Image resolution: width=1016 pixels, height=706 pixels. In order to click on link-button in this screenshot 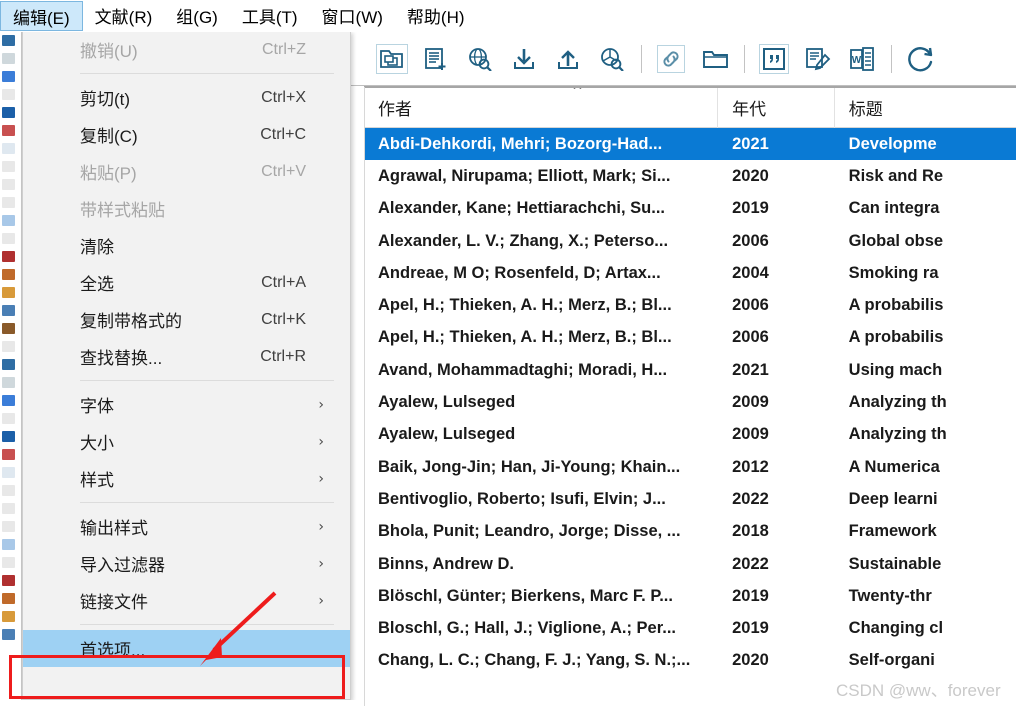, I will do `click(671, 59)`.